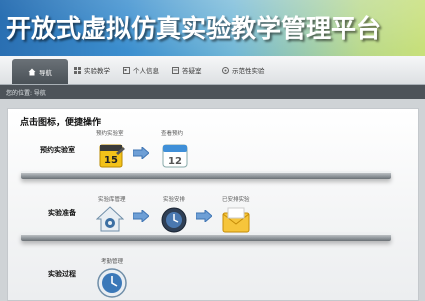 The image size is (425, 301). What do you see at coordinates (77, 70) in the screenshot?
I see `grid-icon` at bounding box center [77, 70].